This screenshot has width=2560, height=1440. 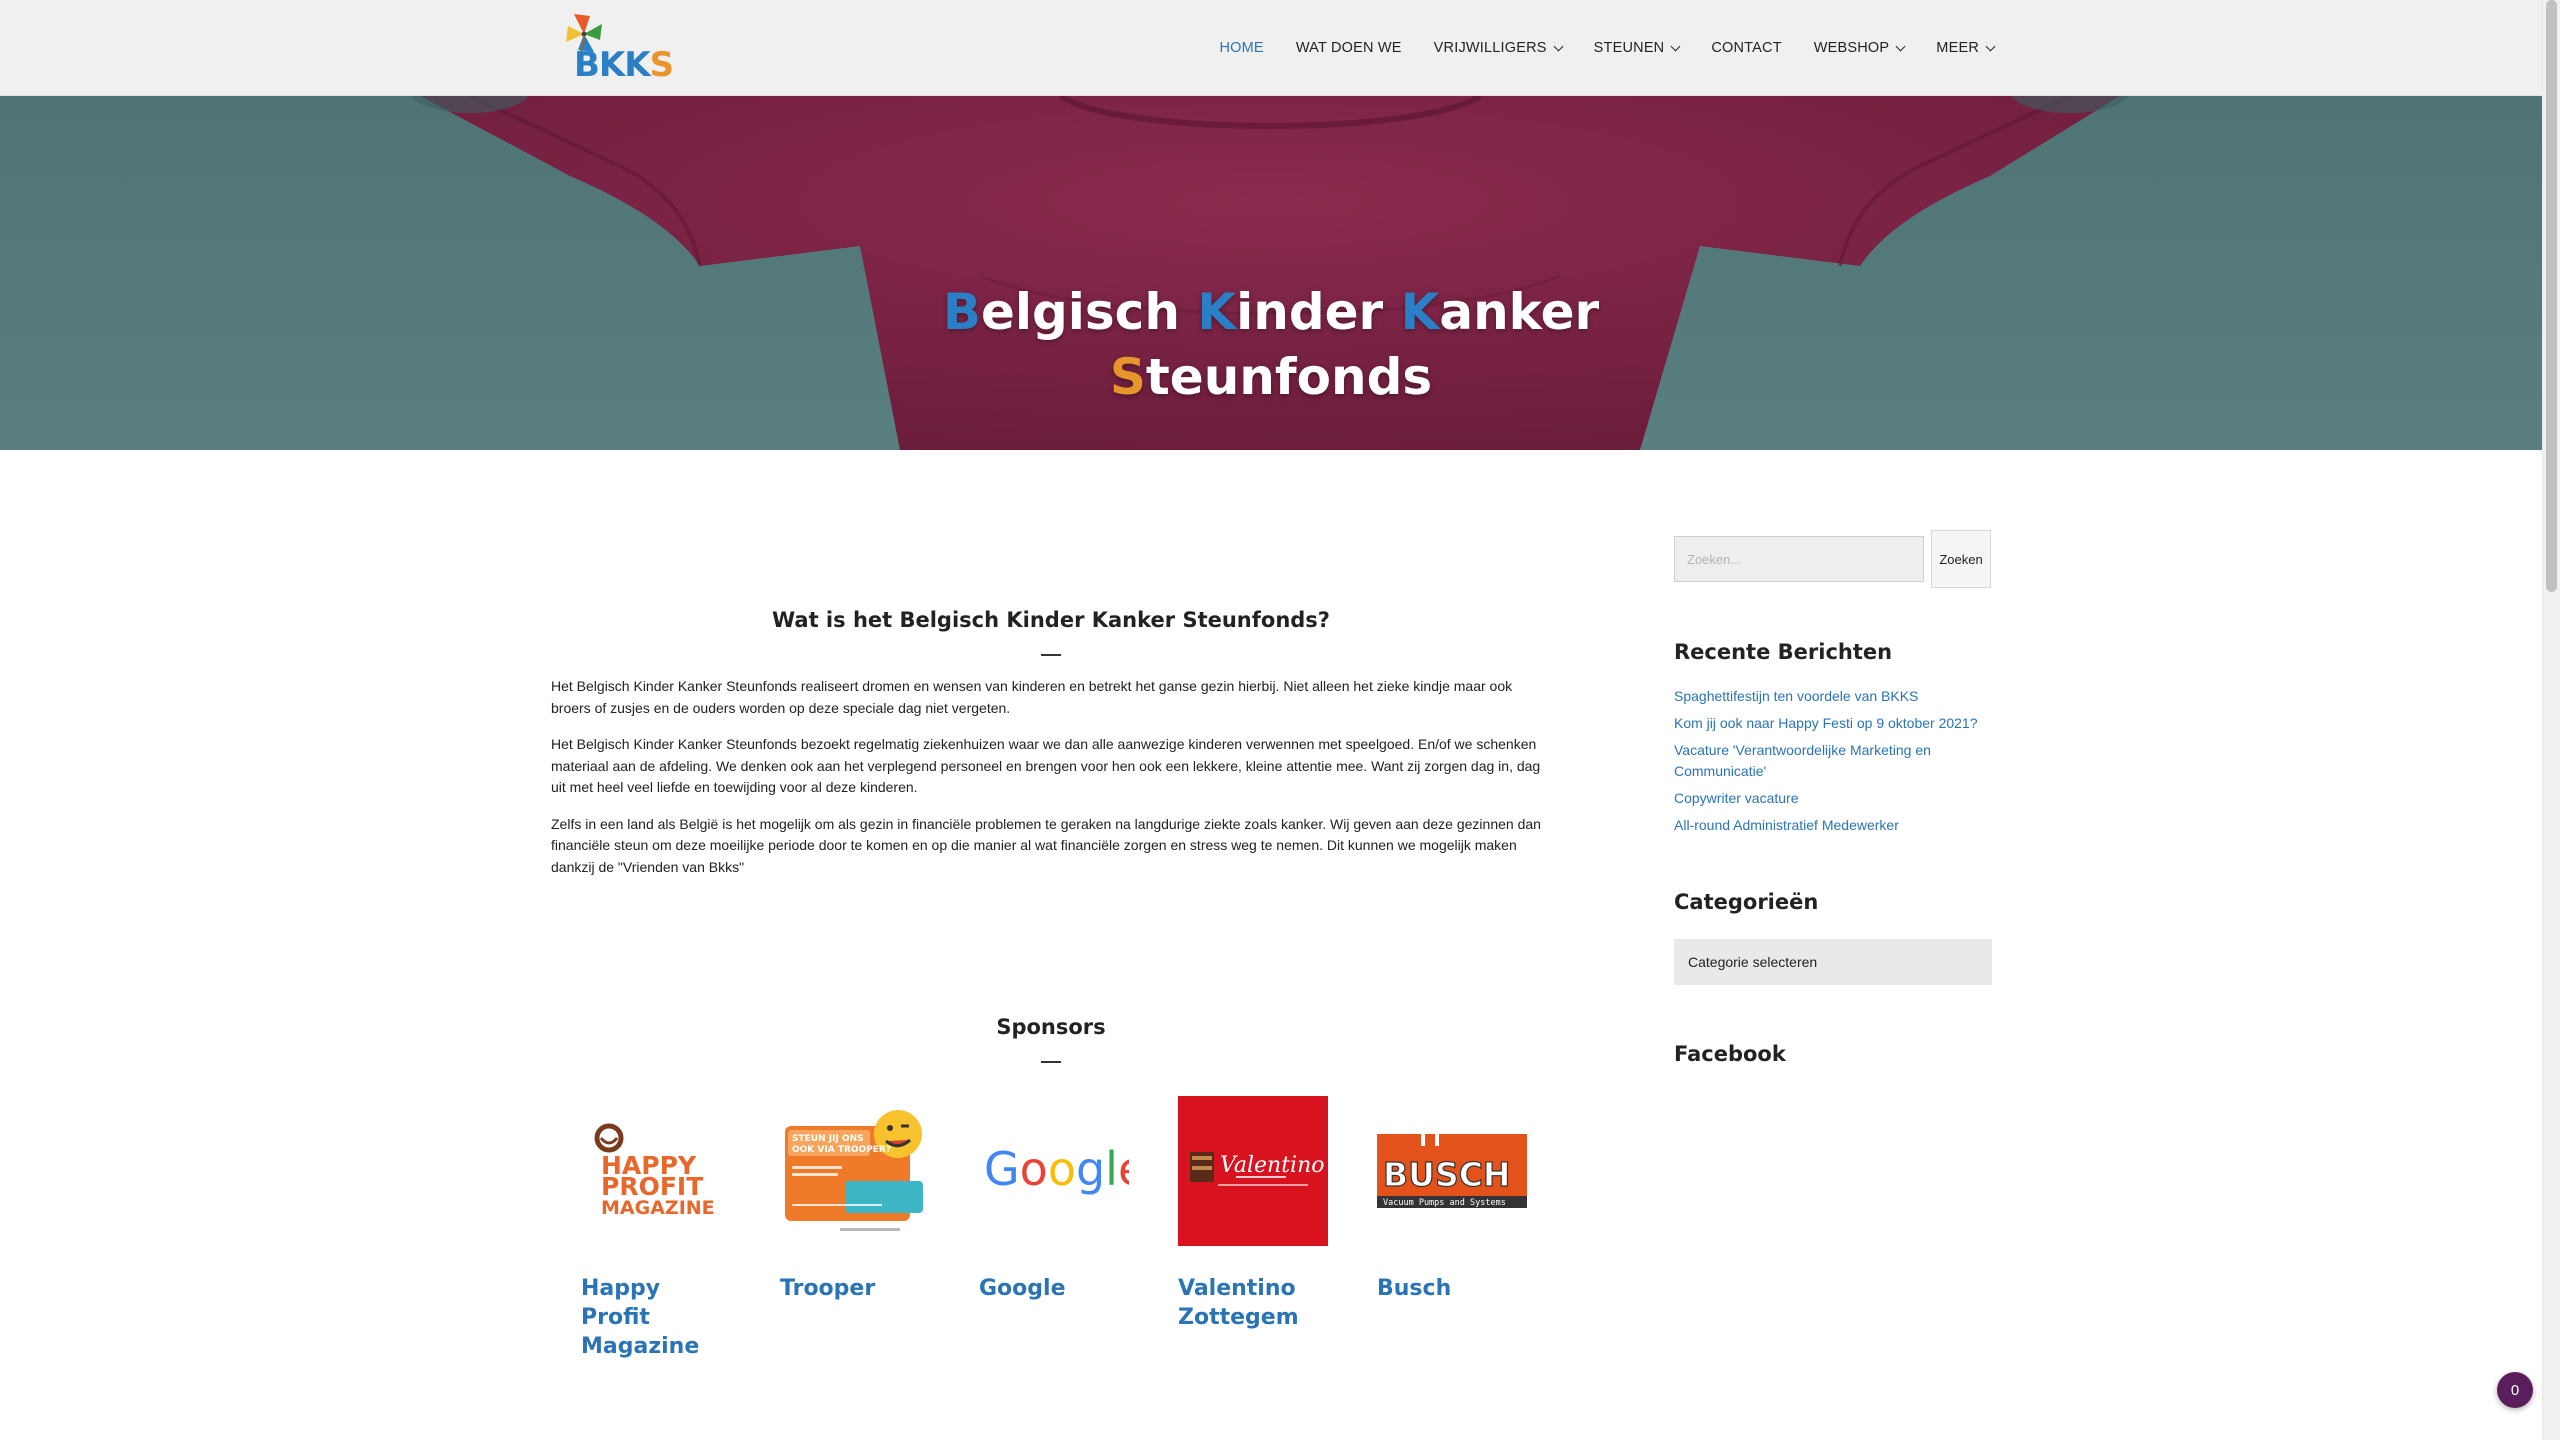 What do you see at coordinates (1799, 559) in the screenshot?
I see `search-input` at bounding box center [1799, 559].